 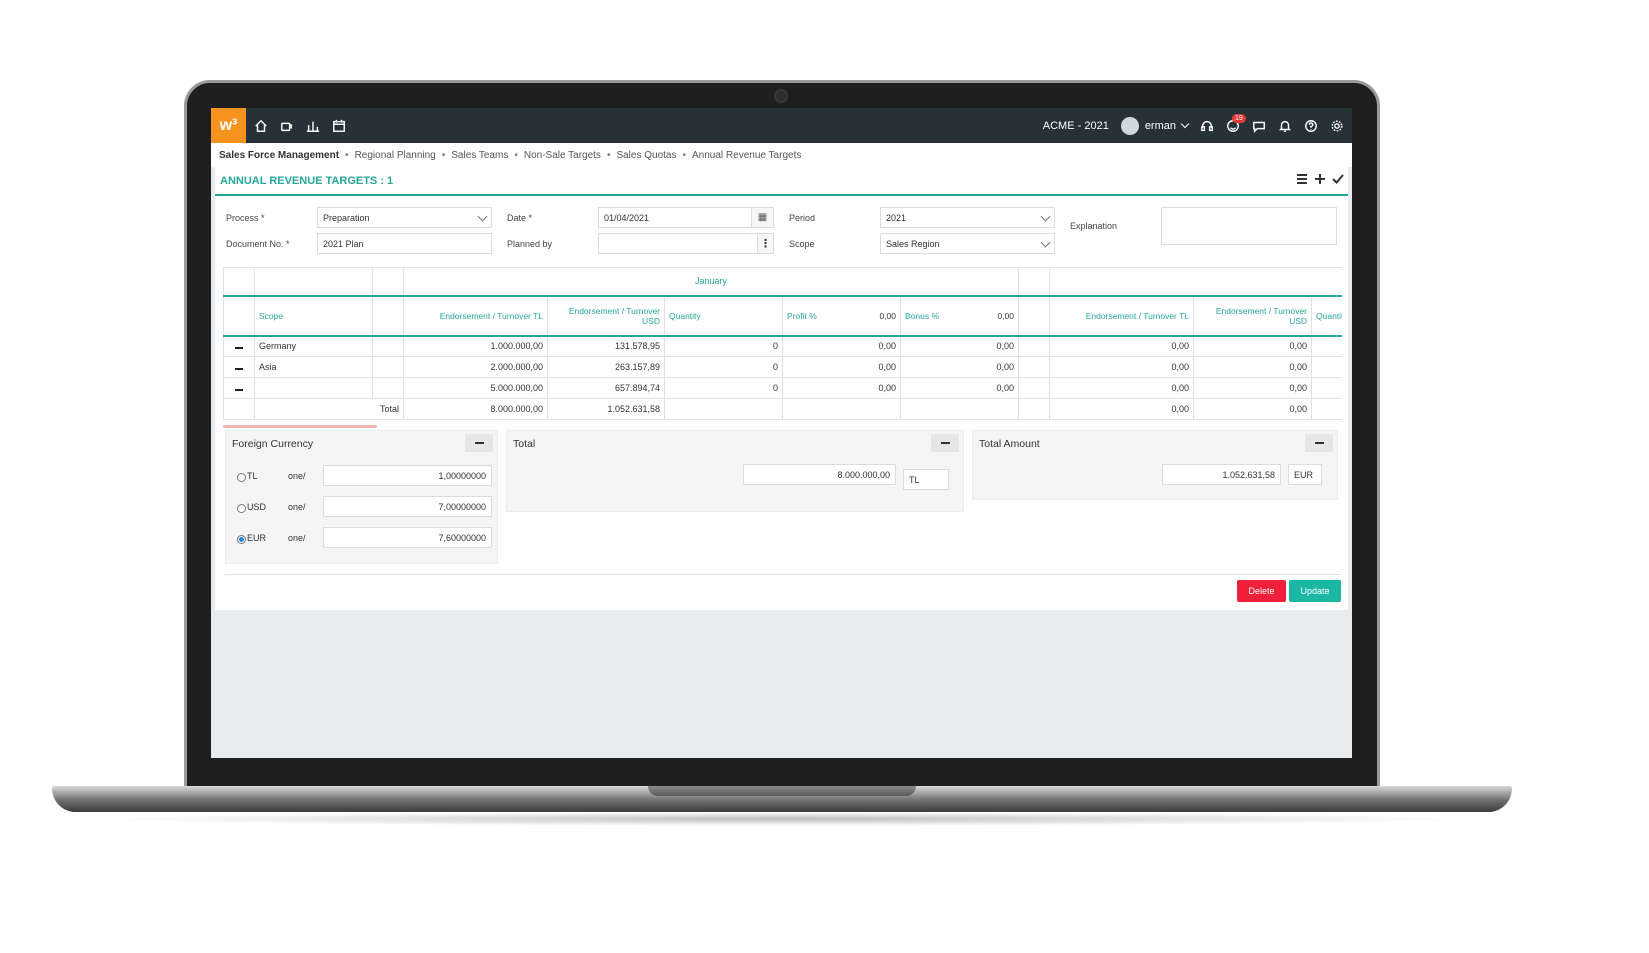 I want to click on chevron-down-icon, so click(x=1045, y=242).